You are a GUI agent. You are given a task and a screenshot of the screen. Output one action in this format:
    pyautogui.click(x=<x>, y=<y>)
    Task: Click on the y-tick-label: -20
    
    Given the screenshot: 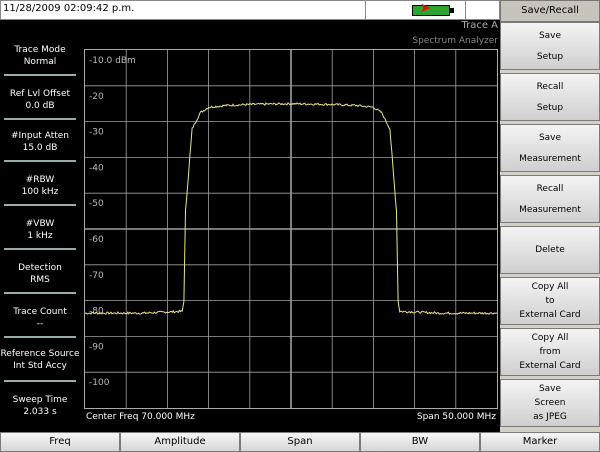 What is the action you would take?
    pyautogui.click(x=96, y=97)
    